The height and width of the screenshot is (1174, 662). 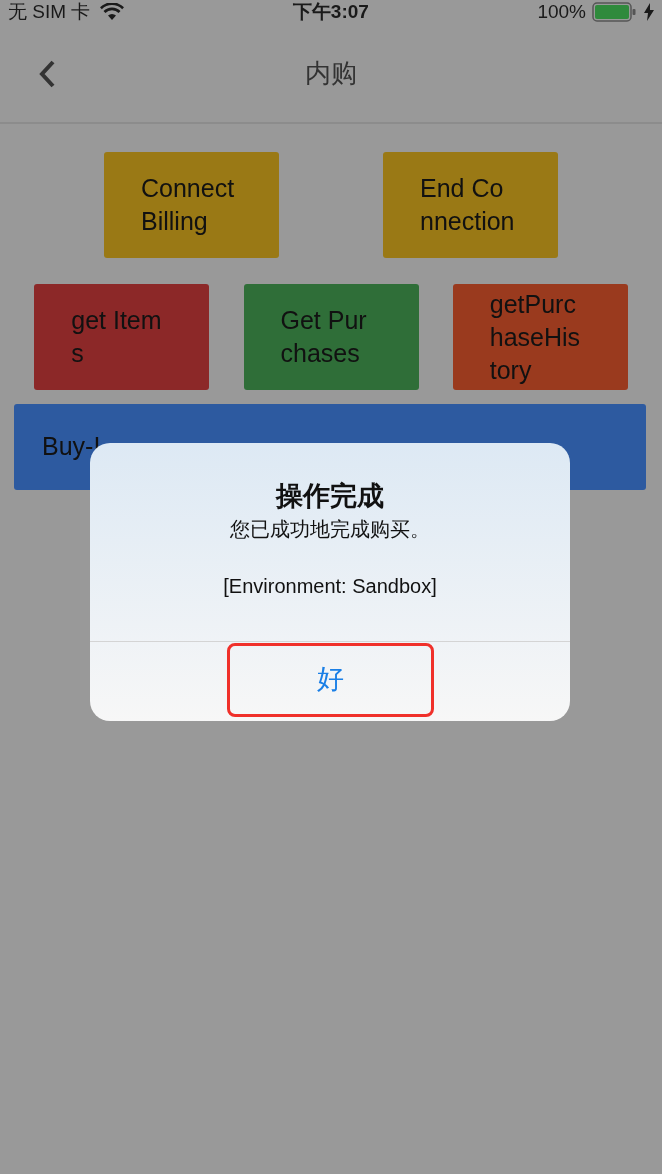 What do you see at coordinates (330, 496) in the screenshot?
I see `alert-title: 操作完成` at bounding box center [330, 496].